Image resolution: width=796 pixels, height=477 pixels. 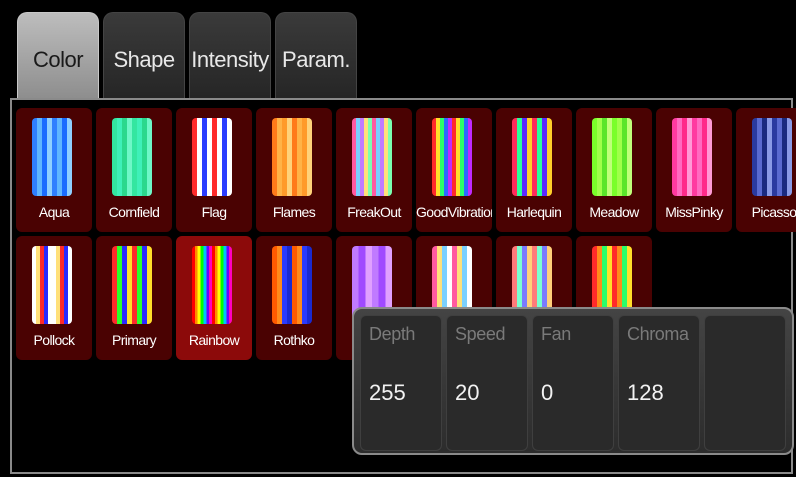 What do you see at coordinates (294, 212) in the screenshot?
I see `effect-label: Flames` at bounding box center [294, 212].